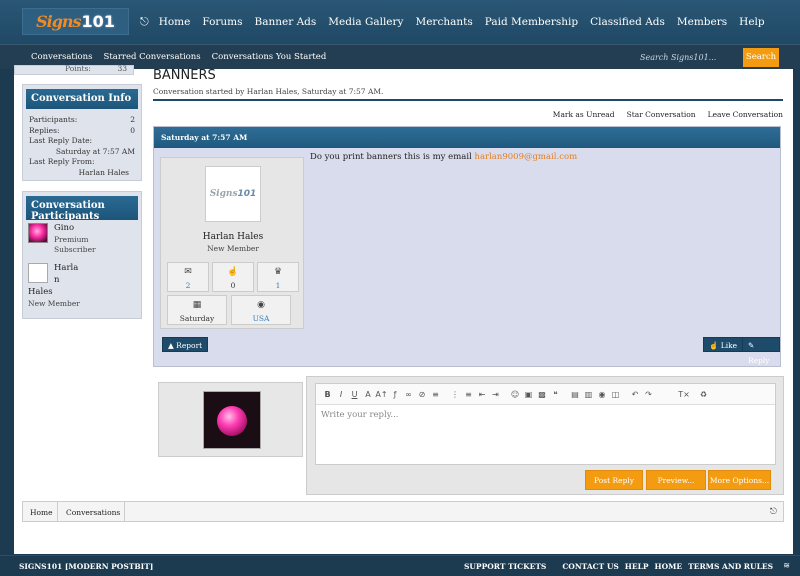 The width and height of the screenshot is (800, 576). I want to click on rich-text-editor: B I U A A↑ ƒ ∞ ⊘ ≡ ⋮ ≡ ⇤ ⇥ ☺ ▣ ▩ ❝ ▤ ▥ ◉, so click(545, 424).